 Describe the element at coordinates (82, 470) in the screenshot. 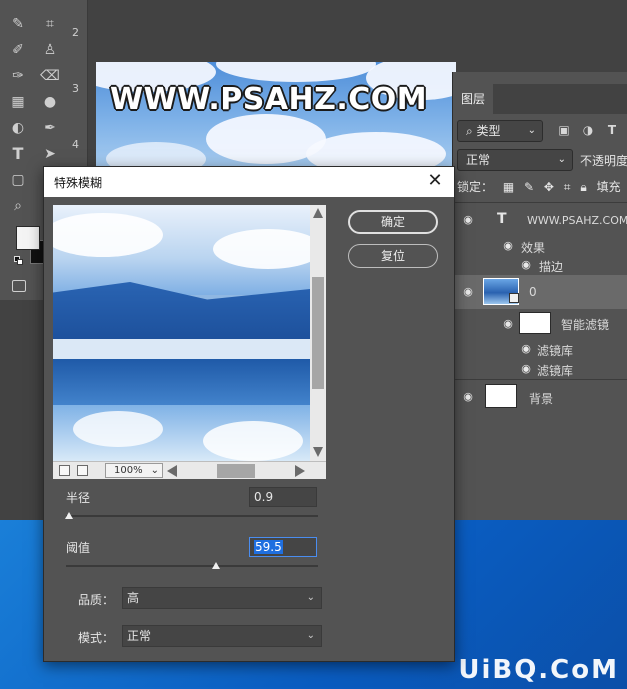

I see `zoom-in-icon` at that location.